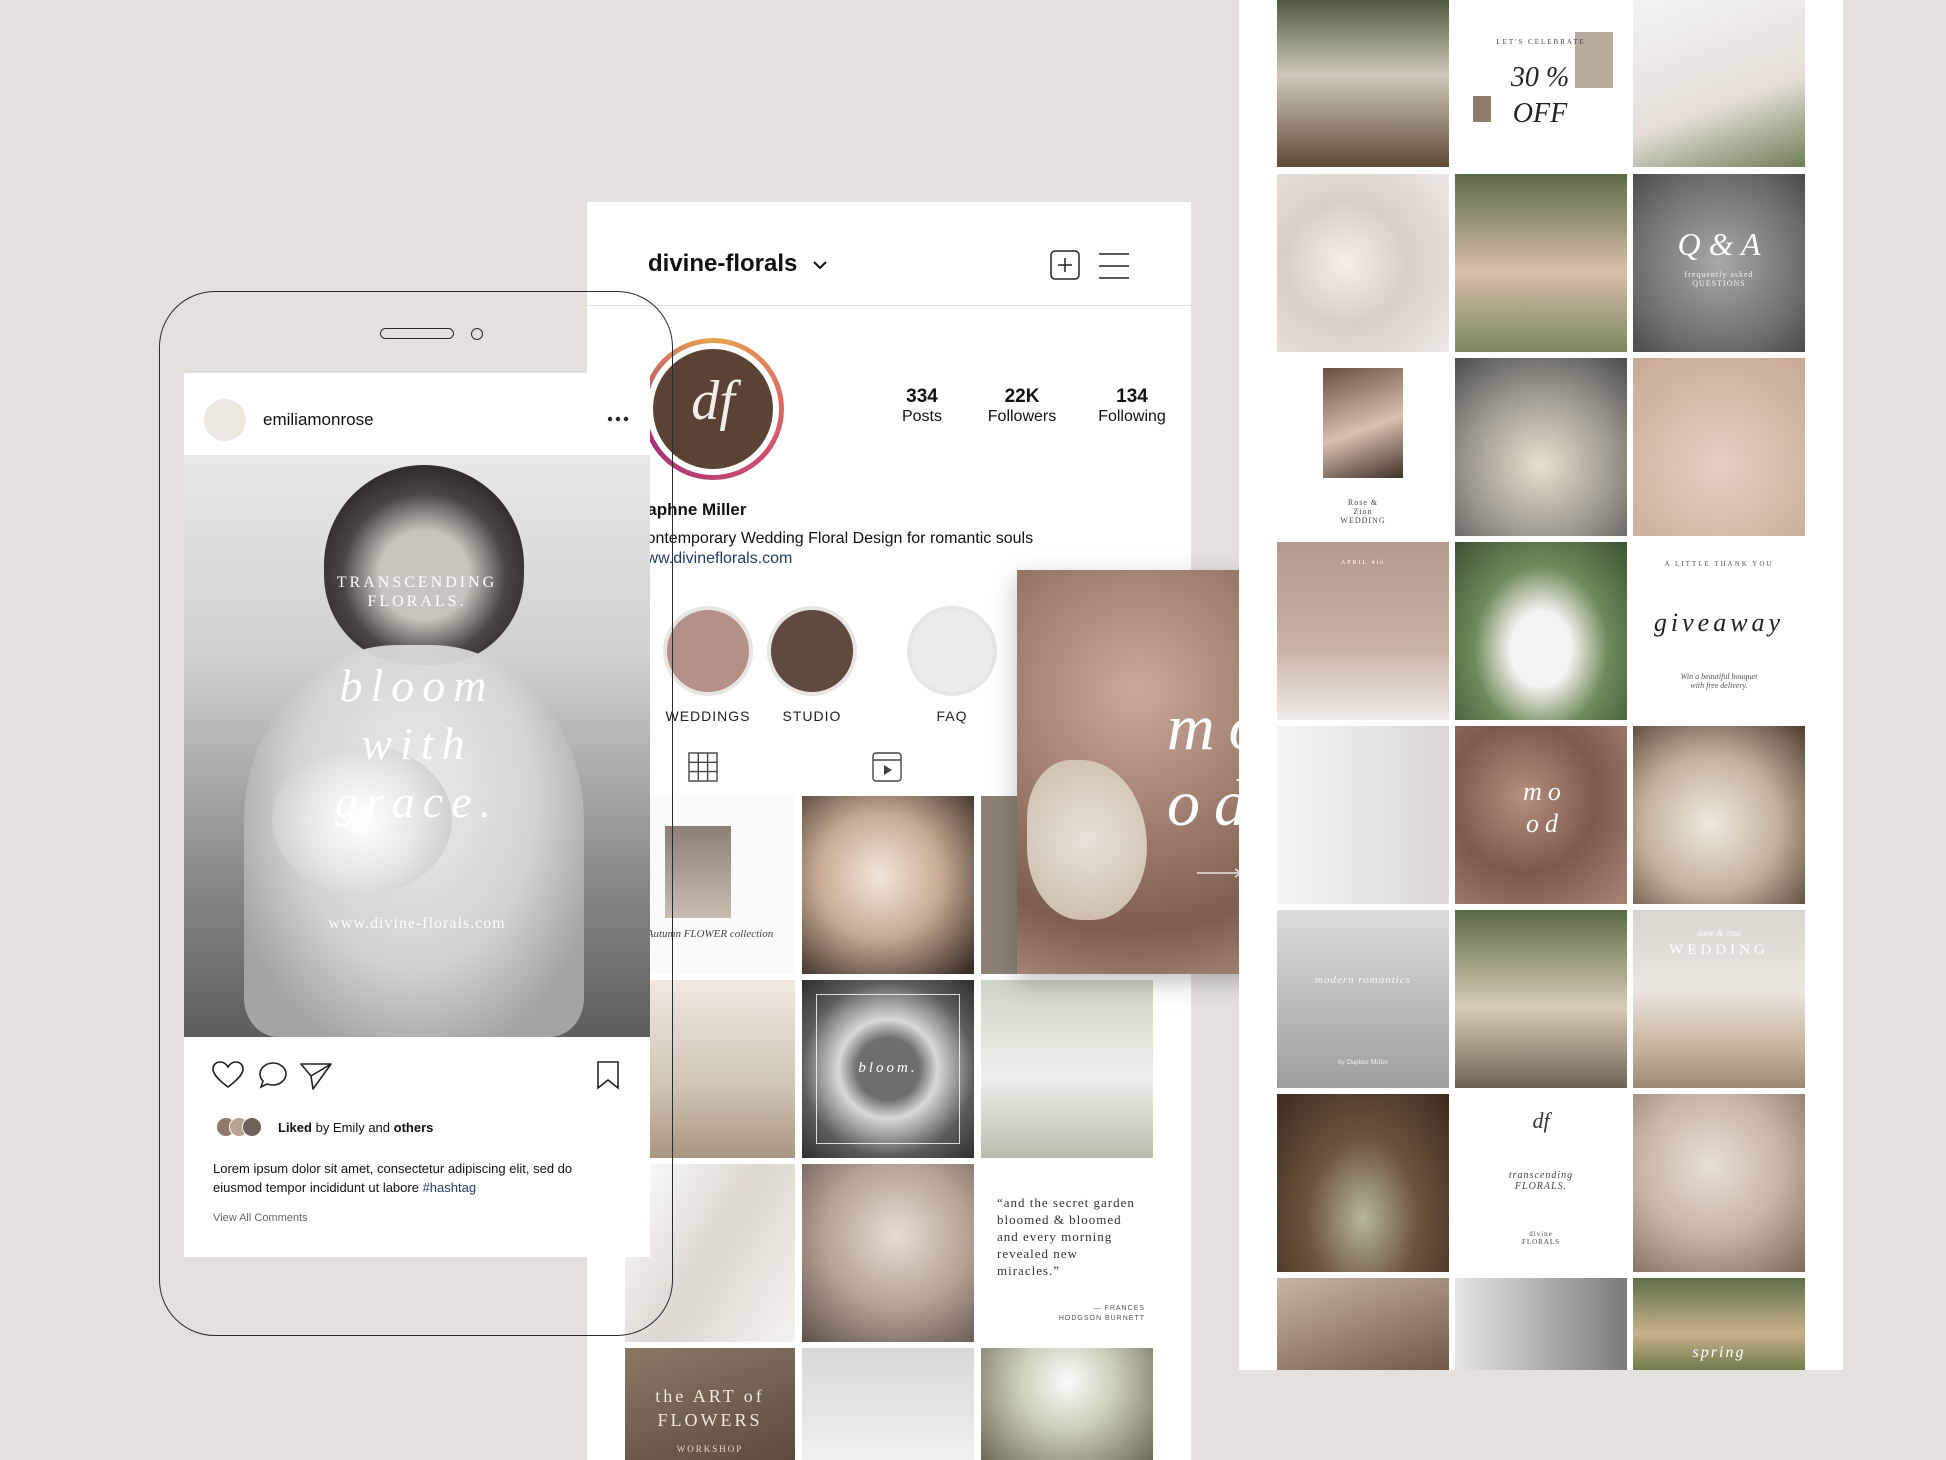 Image resolution: width=1946 pixels, height=1460 pixels. I want to click on feed-tile-qa: Q & A frequently asked QUESTIONS, so click(1719, 263).